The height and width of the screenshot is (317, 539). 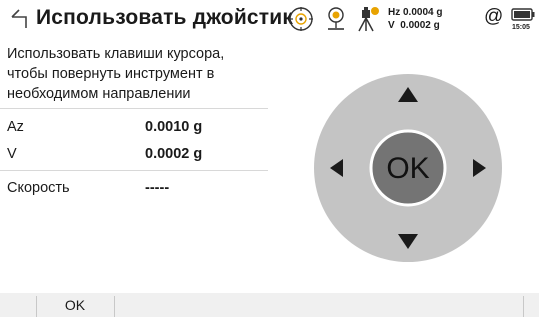 I want to click on ok-button-label: OK, so click(x=75, y=305).